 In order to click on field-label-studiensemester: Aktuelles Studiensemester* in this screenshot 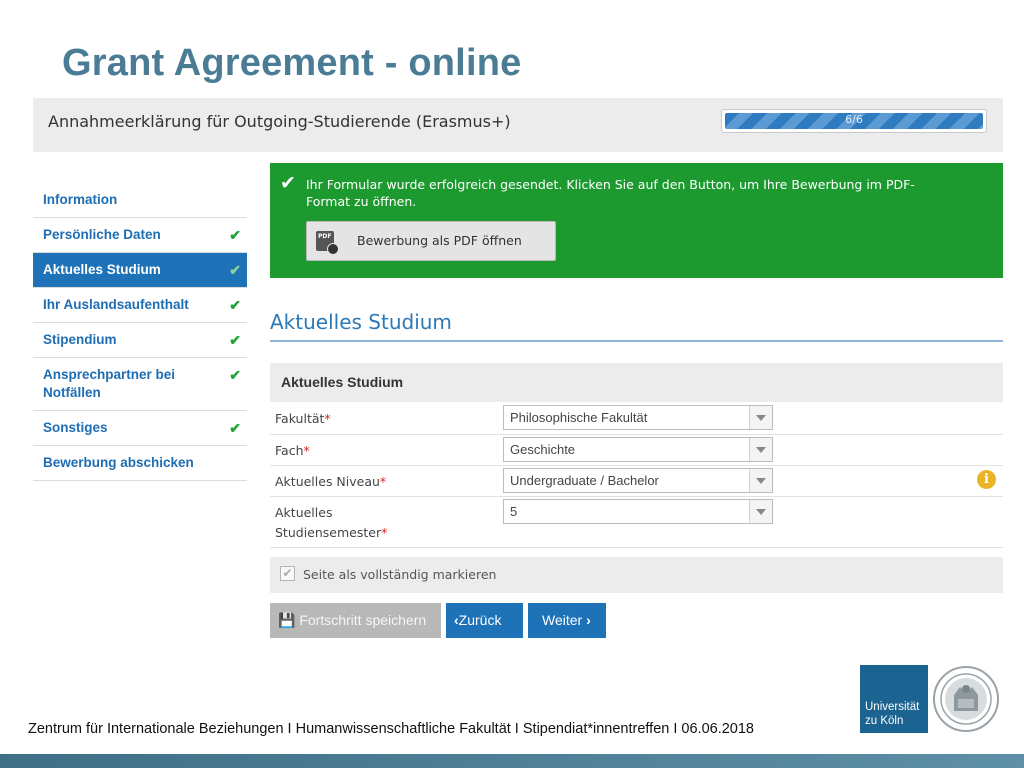, I will do `click(331, 522)`.